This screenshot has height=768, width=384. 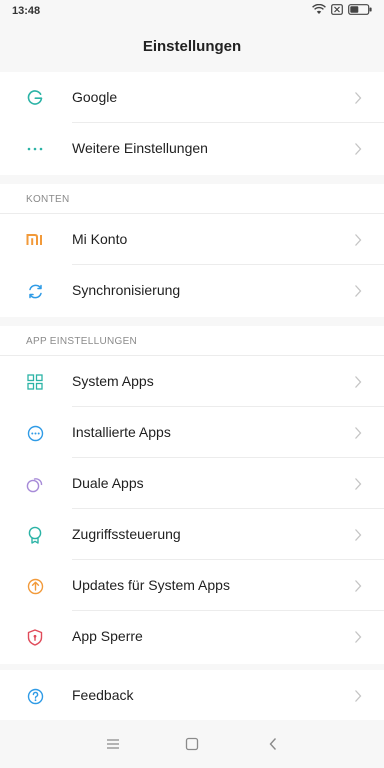 I want to click on menu-nav-button, so click(x=113, y=744).